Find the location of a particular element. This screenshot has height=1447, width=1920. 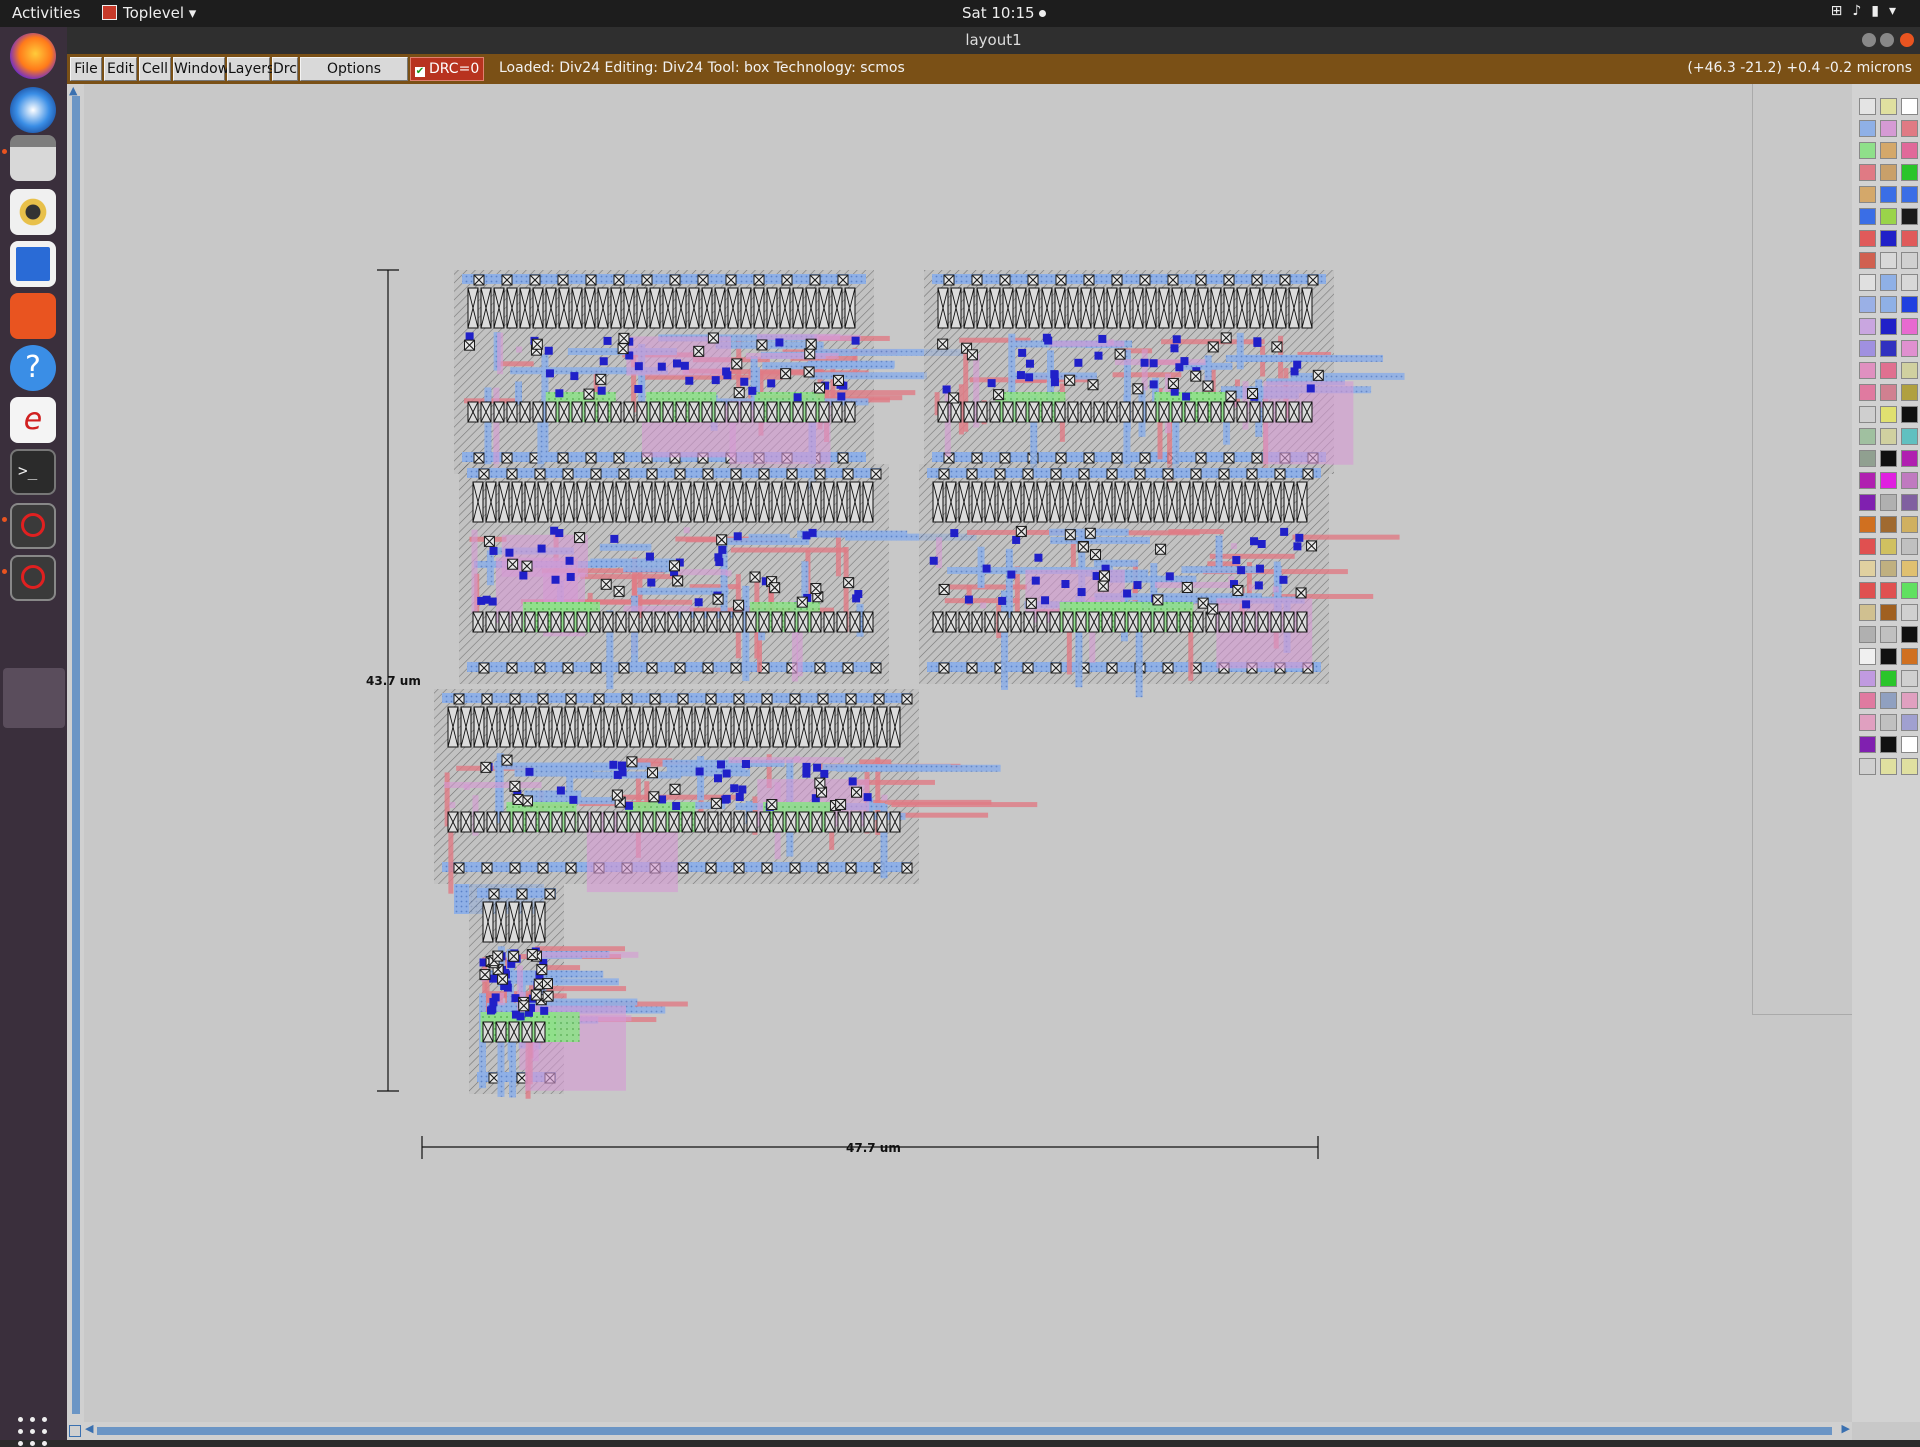

writer-icon is located at coordinates (33, 264).